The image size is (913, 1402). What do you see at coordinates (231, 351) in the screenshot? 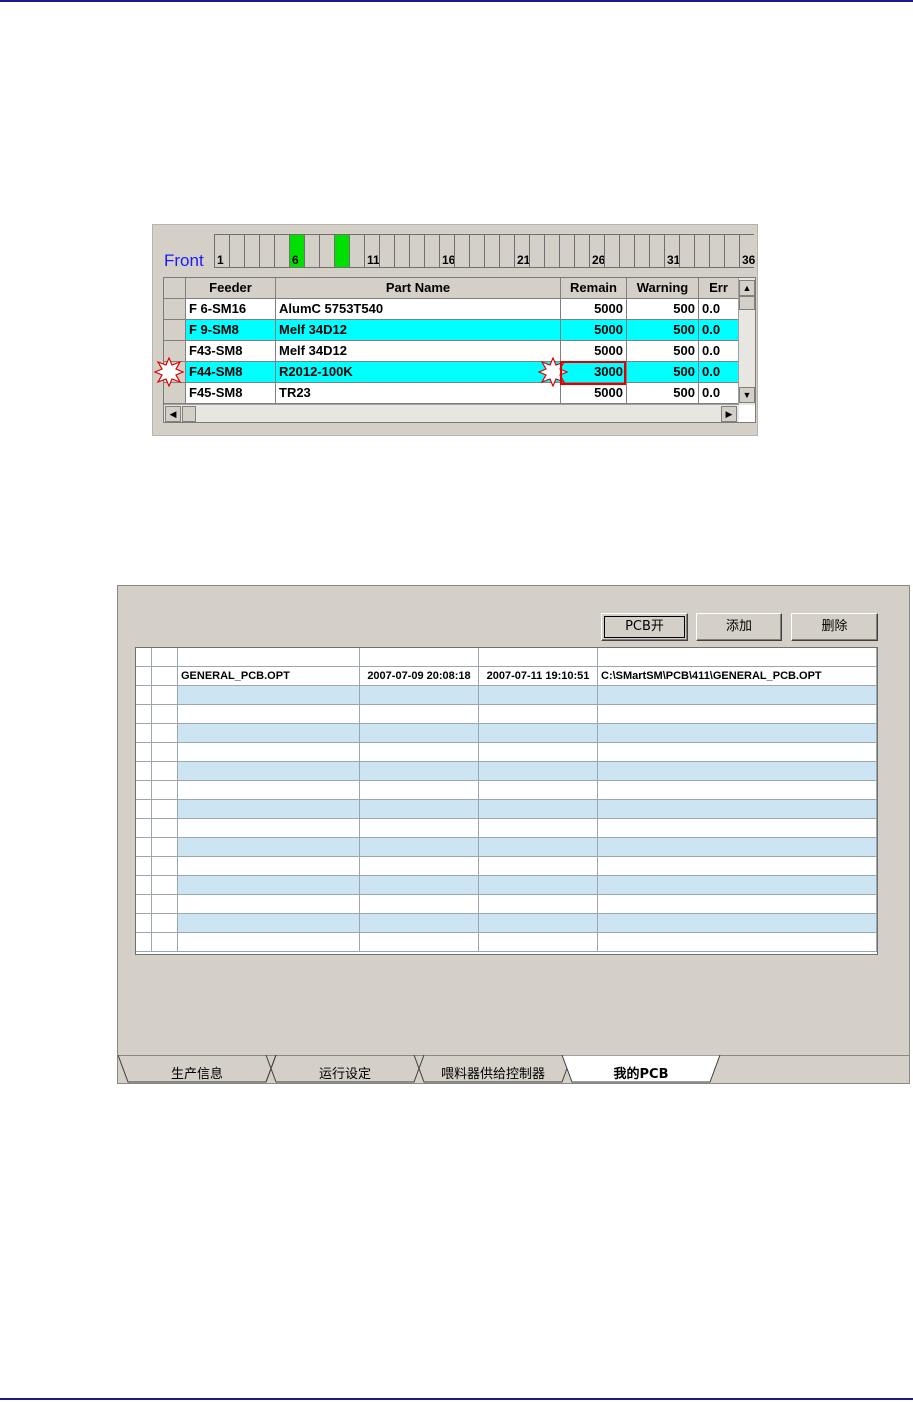
I see `feeder-cell-feeder: F43-SM8` at bounding box center [231, 351].